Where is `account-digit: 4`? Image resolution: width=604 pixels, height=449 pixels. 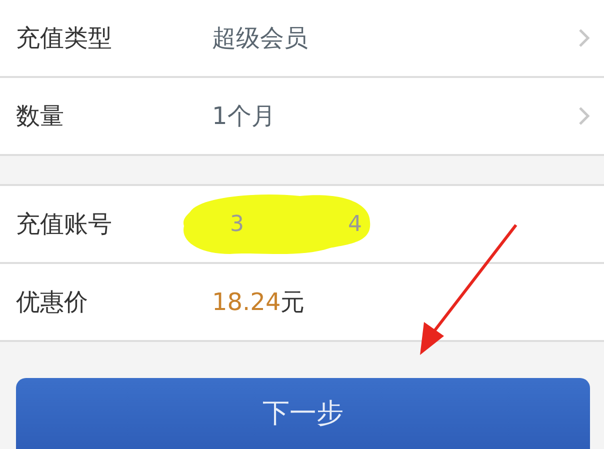
account-digit: 4 is located at coordinates (355, 224).